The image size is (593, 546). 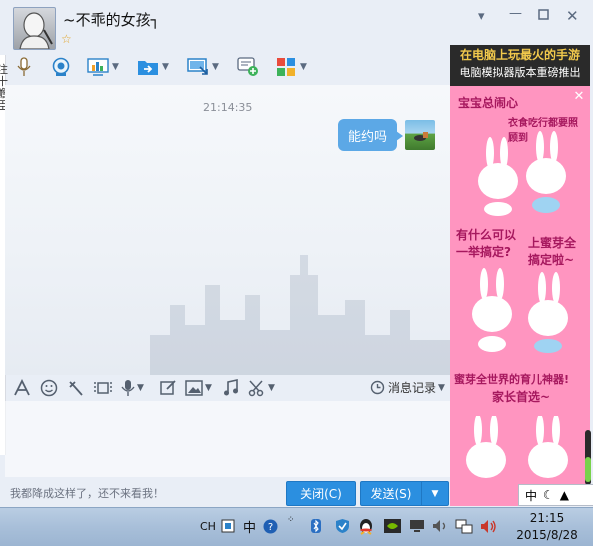 What do you see at coordinates (198, 388) in the screenshot?
I see `image-icon: ▼` at bounding box center [198, 388].